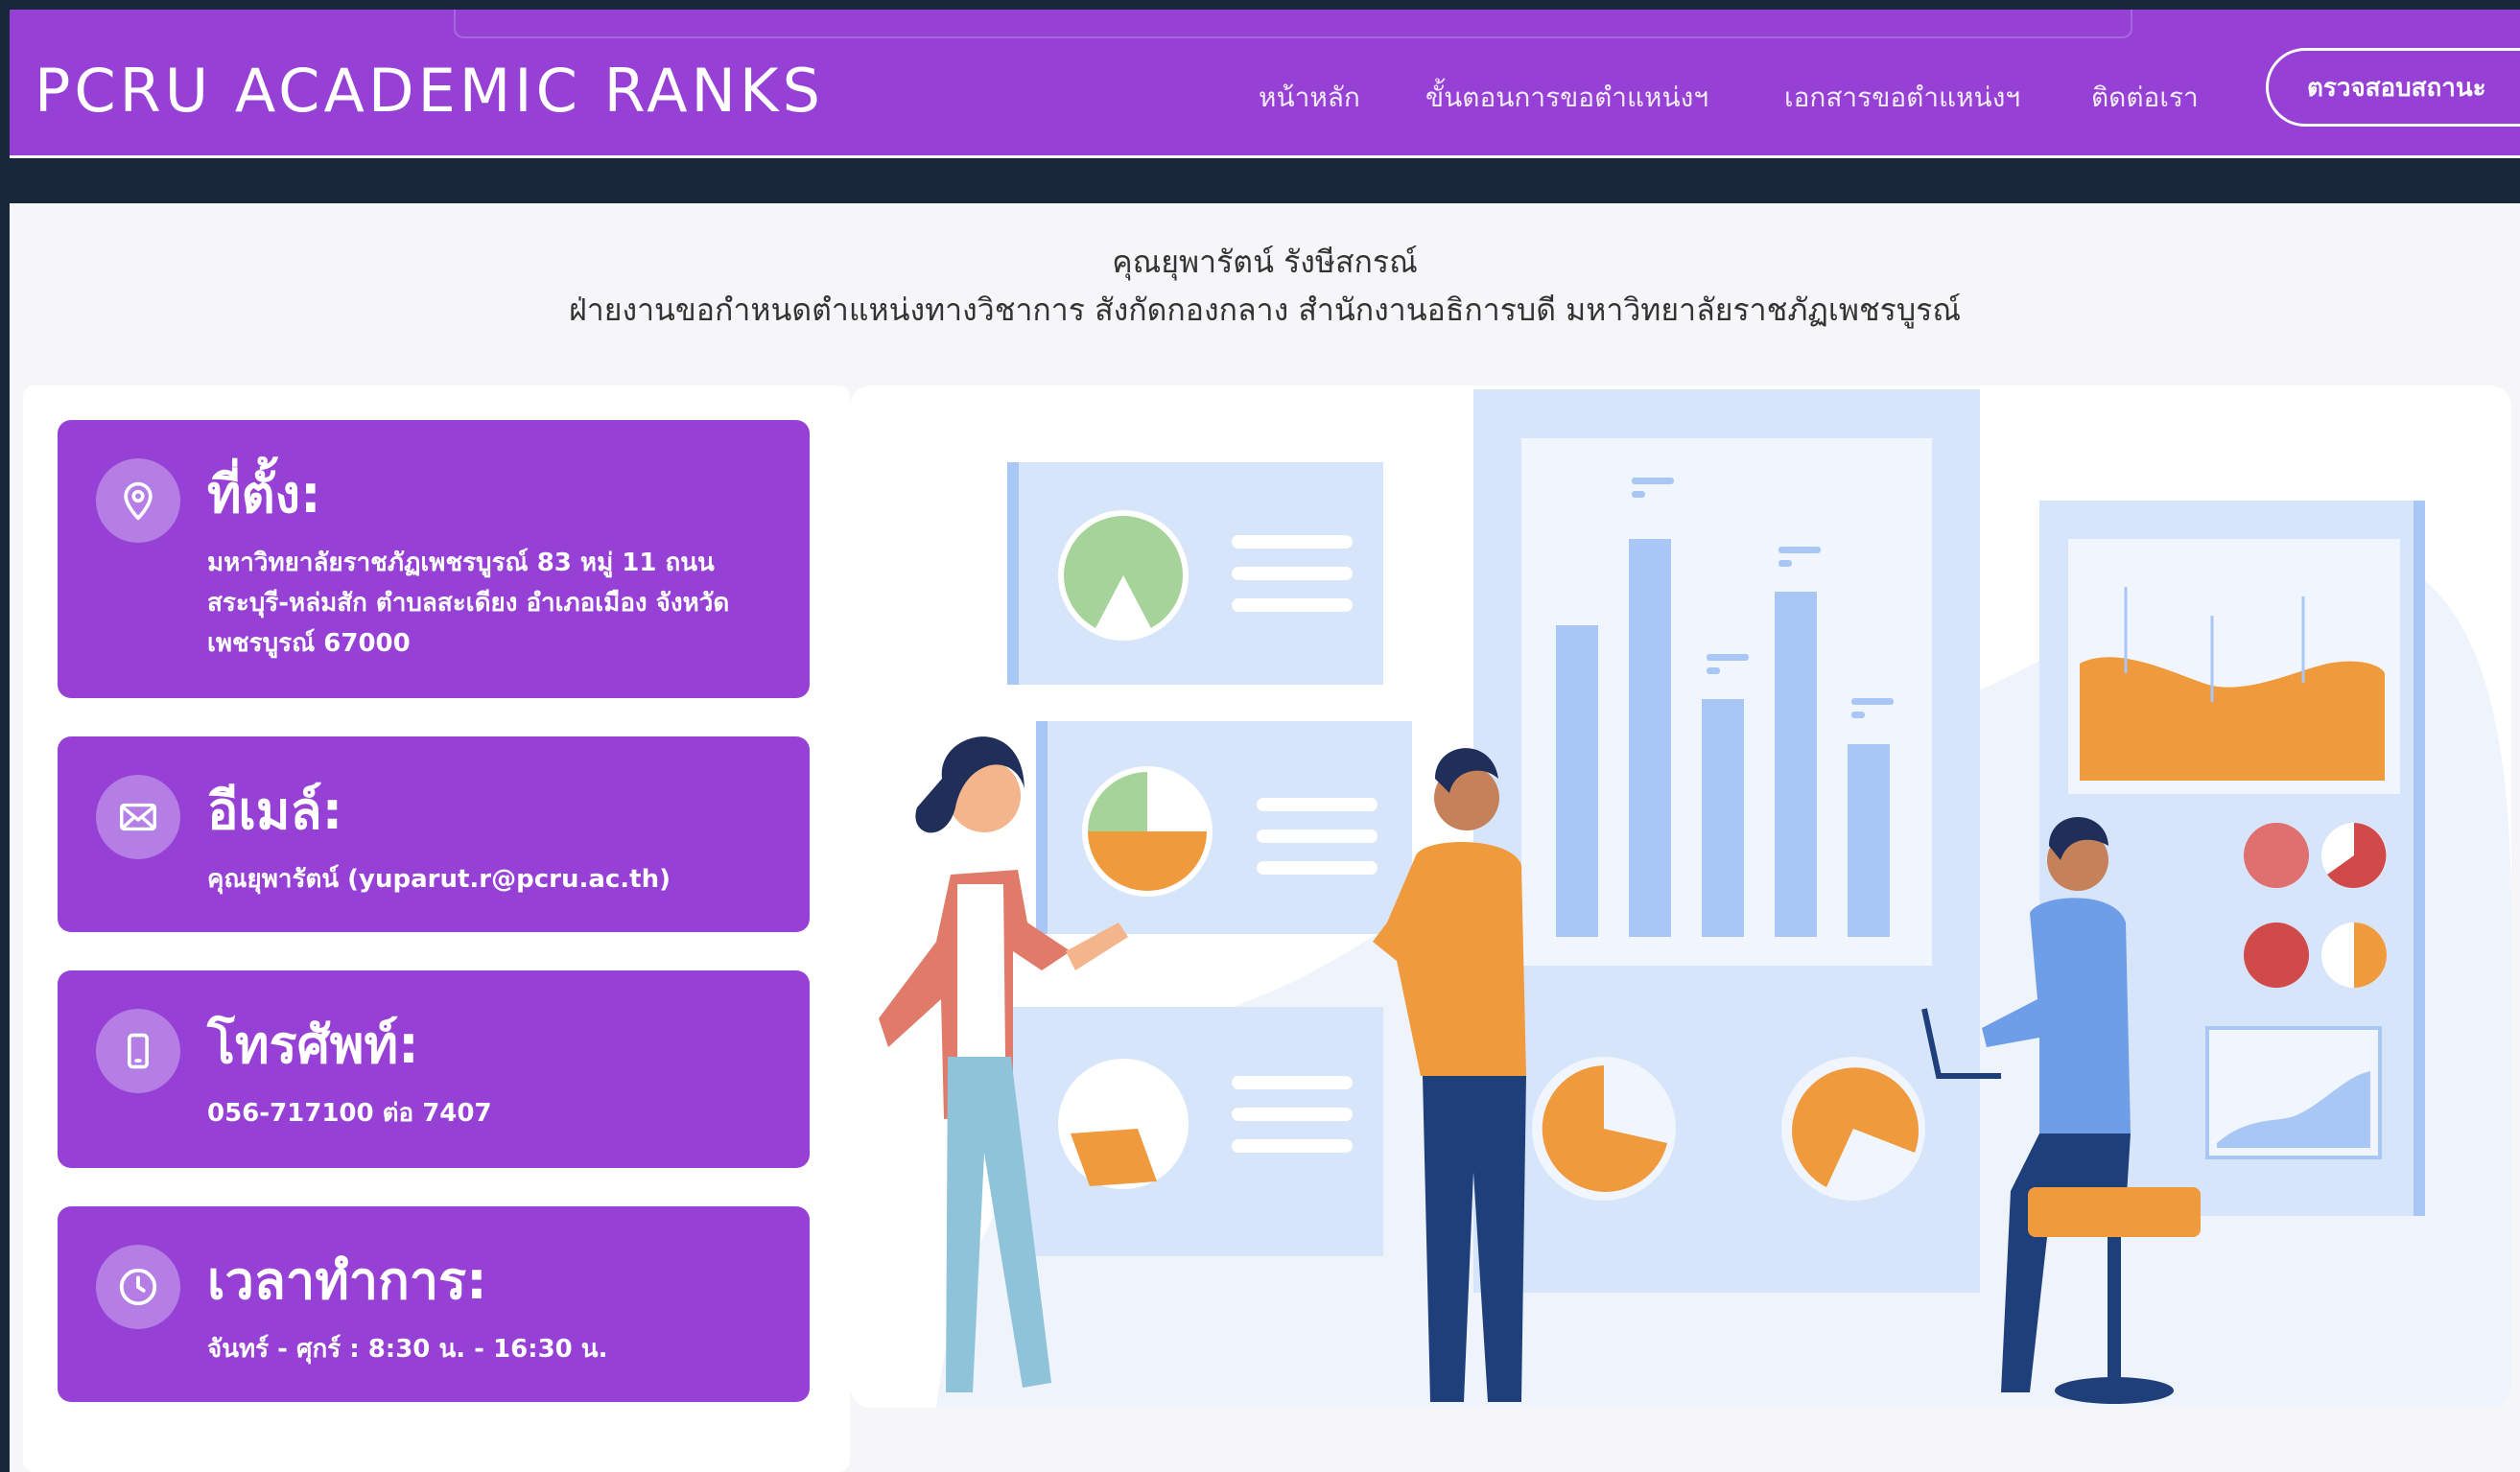 This screenshot has width=2520, height=1472. What do you see at coordinates (313, 1045) in the screenshot?
I see `phone-title: โทรศัพท์:` at bounding box center [313, 1045].